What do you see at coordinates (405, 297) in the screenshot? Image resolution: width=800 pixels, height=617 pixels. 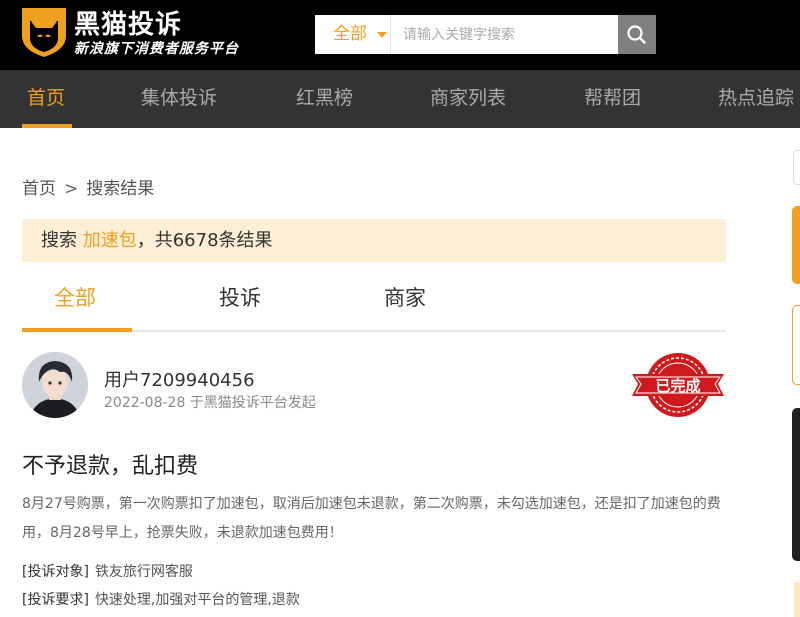 I see `tab-merchants: 商家` at bounding box center [405, 297].